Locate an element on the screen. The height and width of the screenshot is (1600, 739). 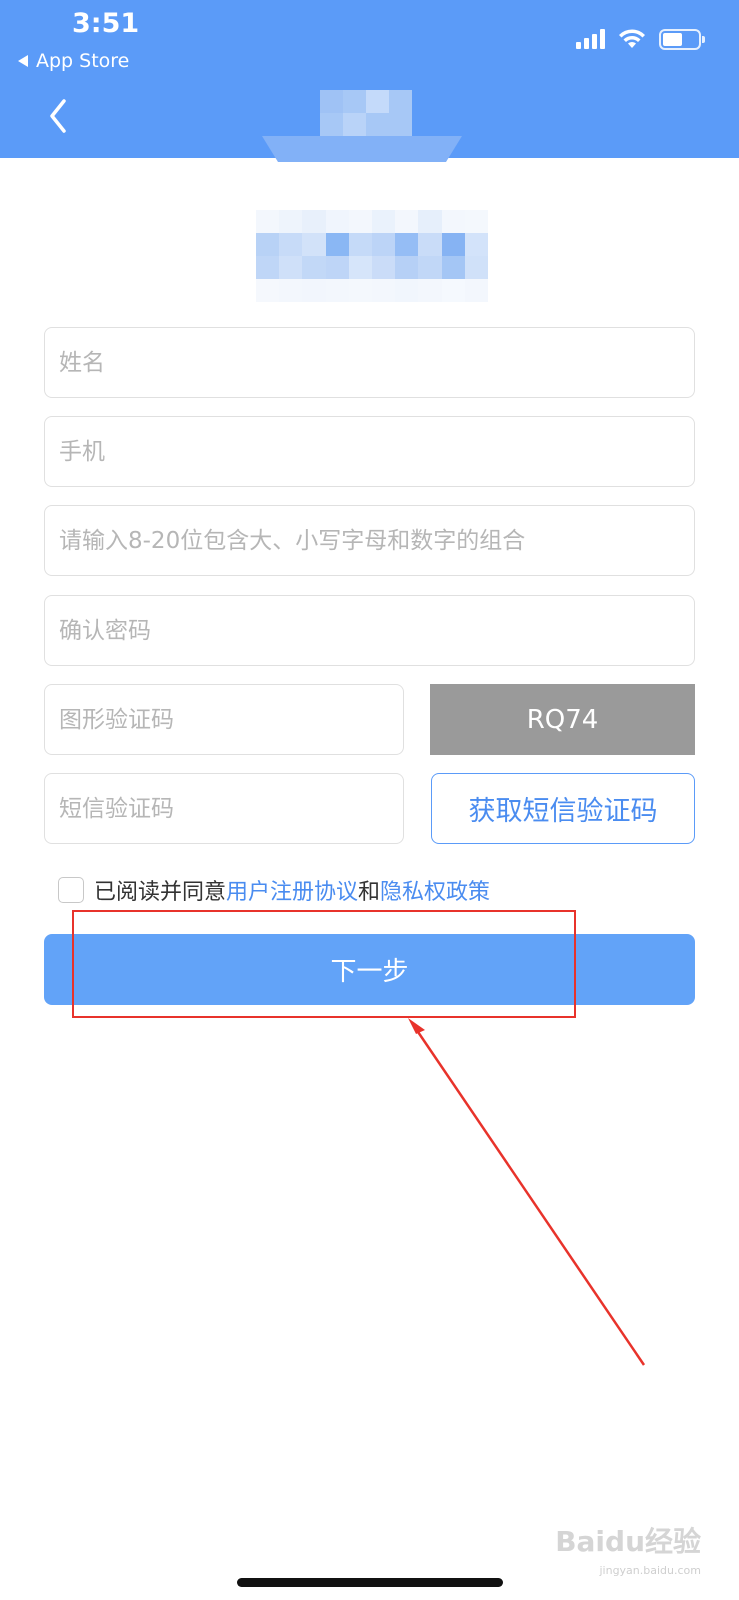
baidu-watermark: Baidu经验 is located at coordinates (628, 1541).